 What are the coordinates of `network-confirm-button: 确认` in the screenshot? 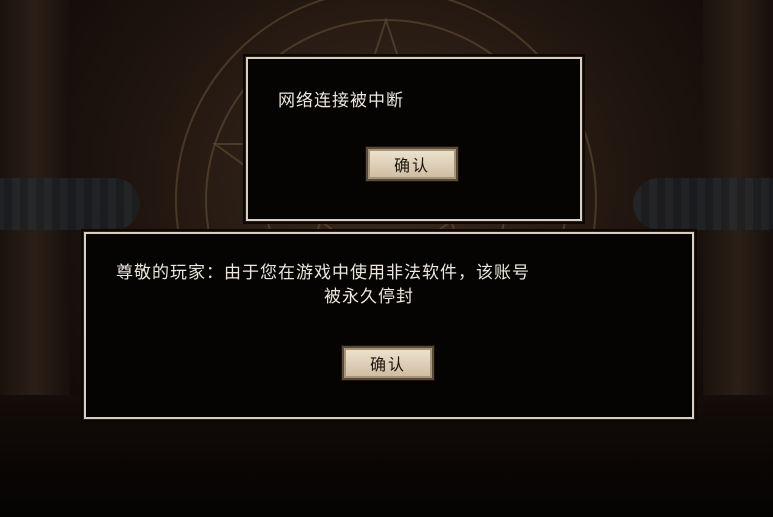 It's located at (412, 164).